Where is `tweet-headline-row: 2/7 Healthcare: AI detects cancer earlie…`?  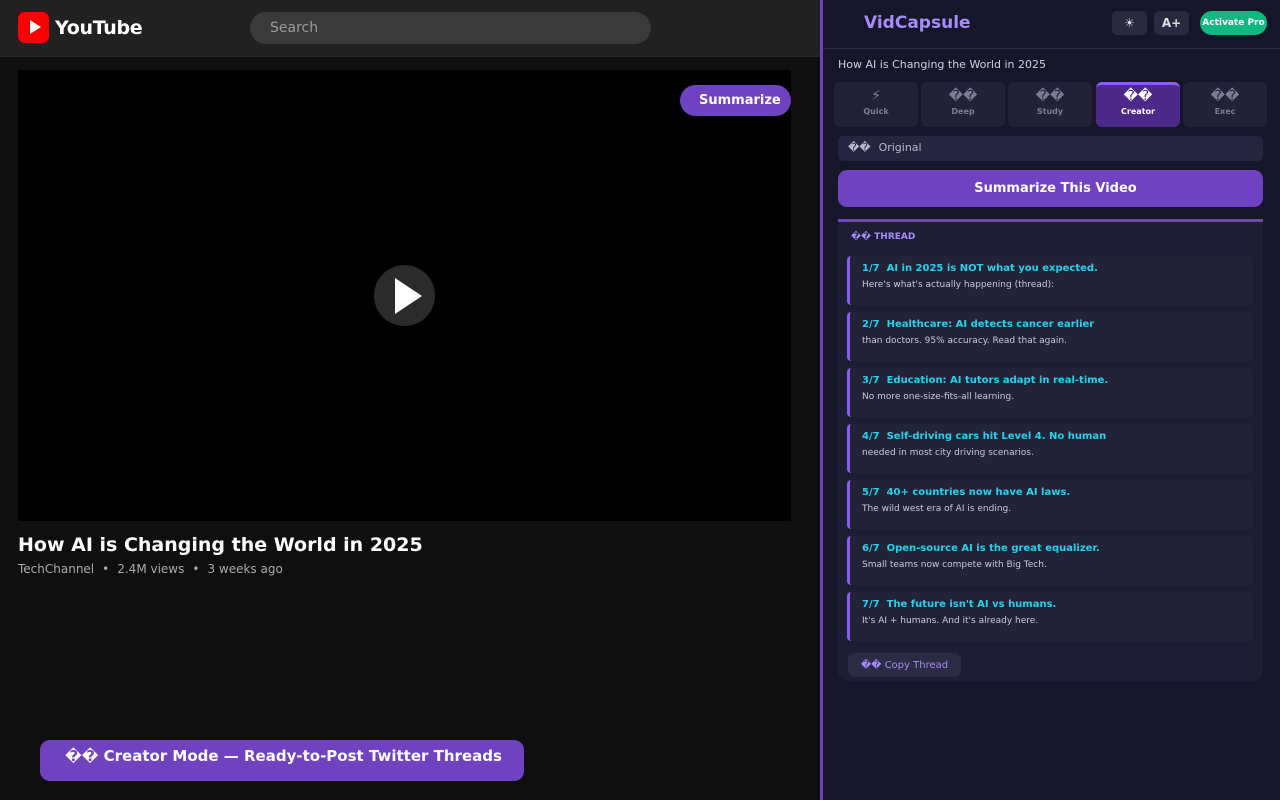
tweet-headline-row: 2/7 Healthcare: AI detects cancer earlie… is located at coordinates (1057, 324).